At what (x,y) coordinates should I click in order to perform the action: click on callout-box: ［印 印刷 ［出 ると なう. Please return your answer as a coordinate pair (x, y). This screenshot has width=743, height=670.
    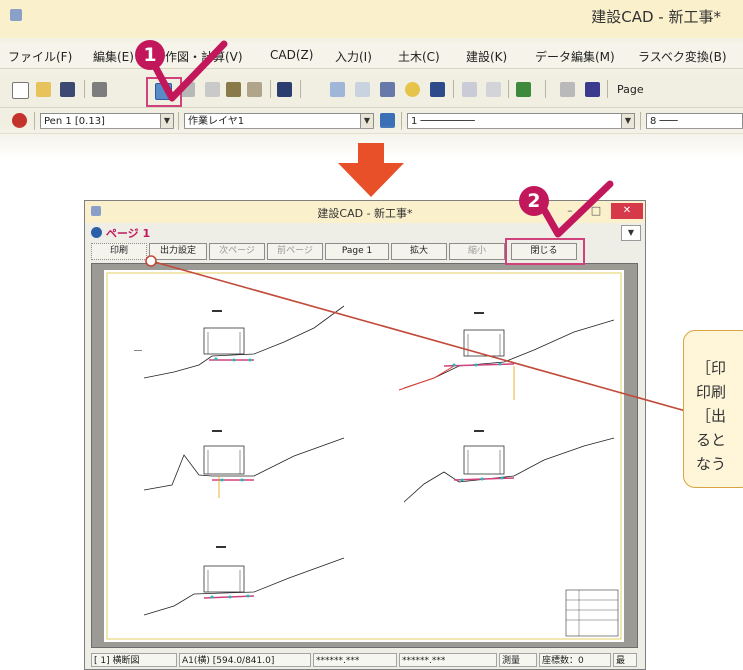
    Looking at the image, I should click on (713, 409).